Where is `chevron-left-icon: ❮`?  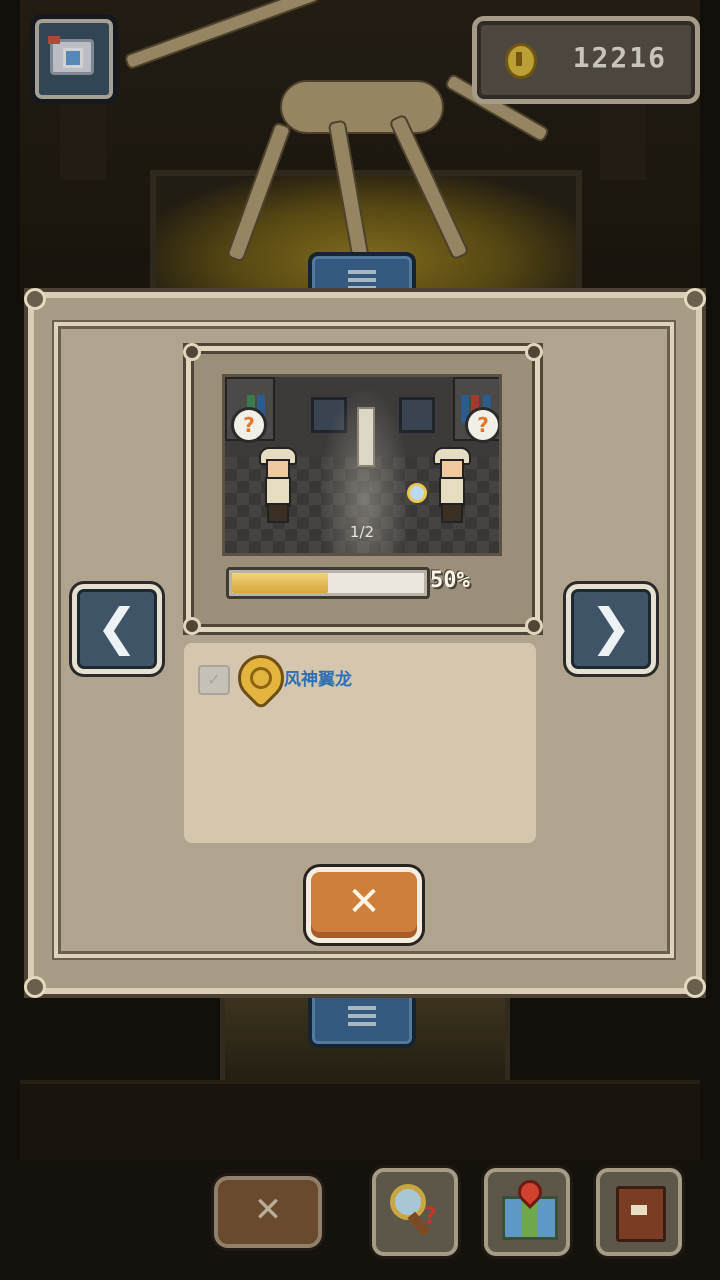 chevron-left-icon: ❮ is located at coordinates (117, 627).